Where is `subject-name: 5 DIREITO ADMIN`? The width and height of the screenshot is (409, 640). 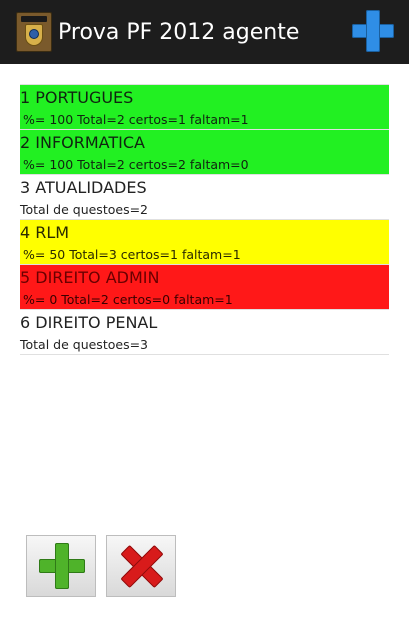 subject-name: 5 DIREITO ADMIN is located at coordinates (90, 277).